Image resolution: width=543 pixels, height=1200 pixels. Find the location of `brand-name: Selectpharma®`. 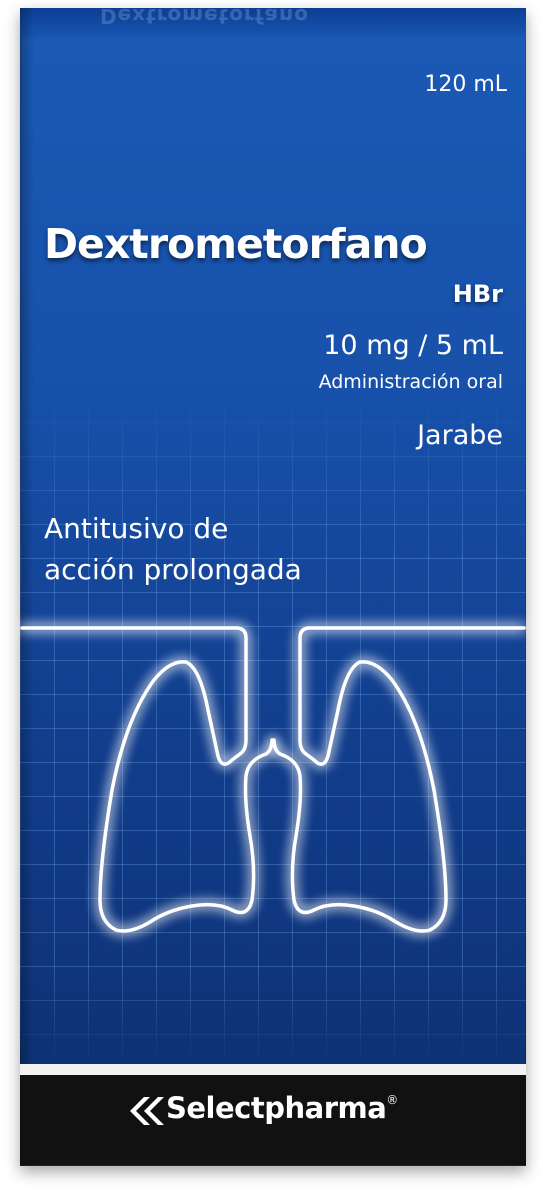

brand-name: Selectpharma® is located at coordinates (282, 1108).